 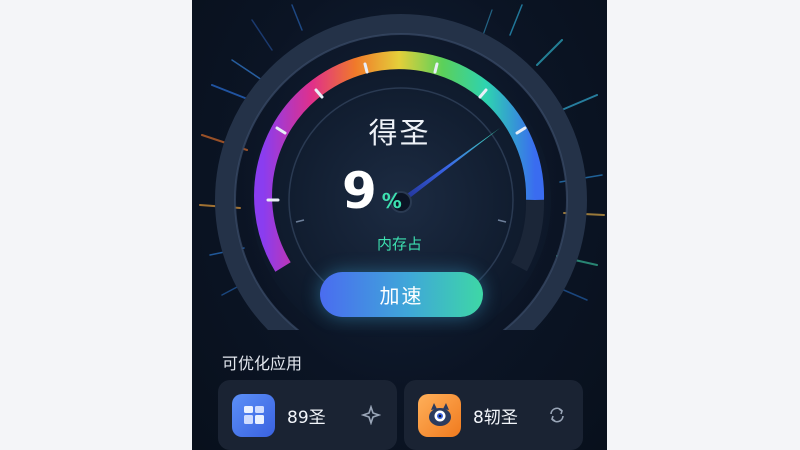 I want to click on app-card: 89圣, so click(x=307, y=415).